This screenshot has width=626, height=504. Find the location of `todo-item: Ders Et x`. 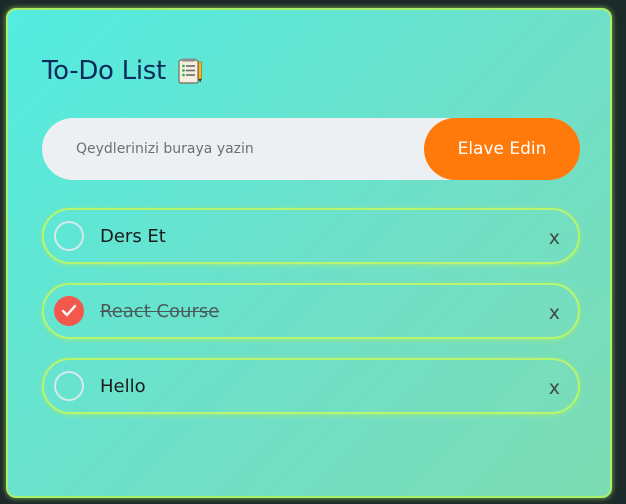

todo-item: Ders Et x is located at coordinates (311, 236).